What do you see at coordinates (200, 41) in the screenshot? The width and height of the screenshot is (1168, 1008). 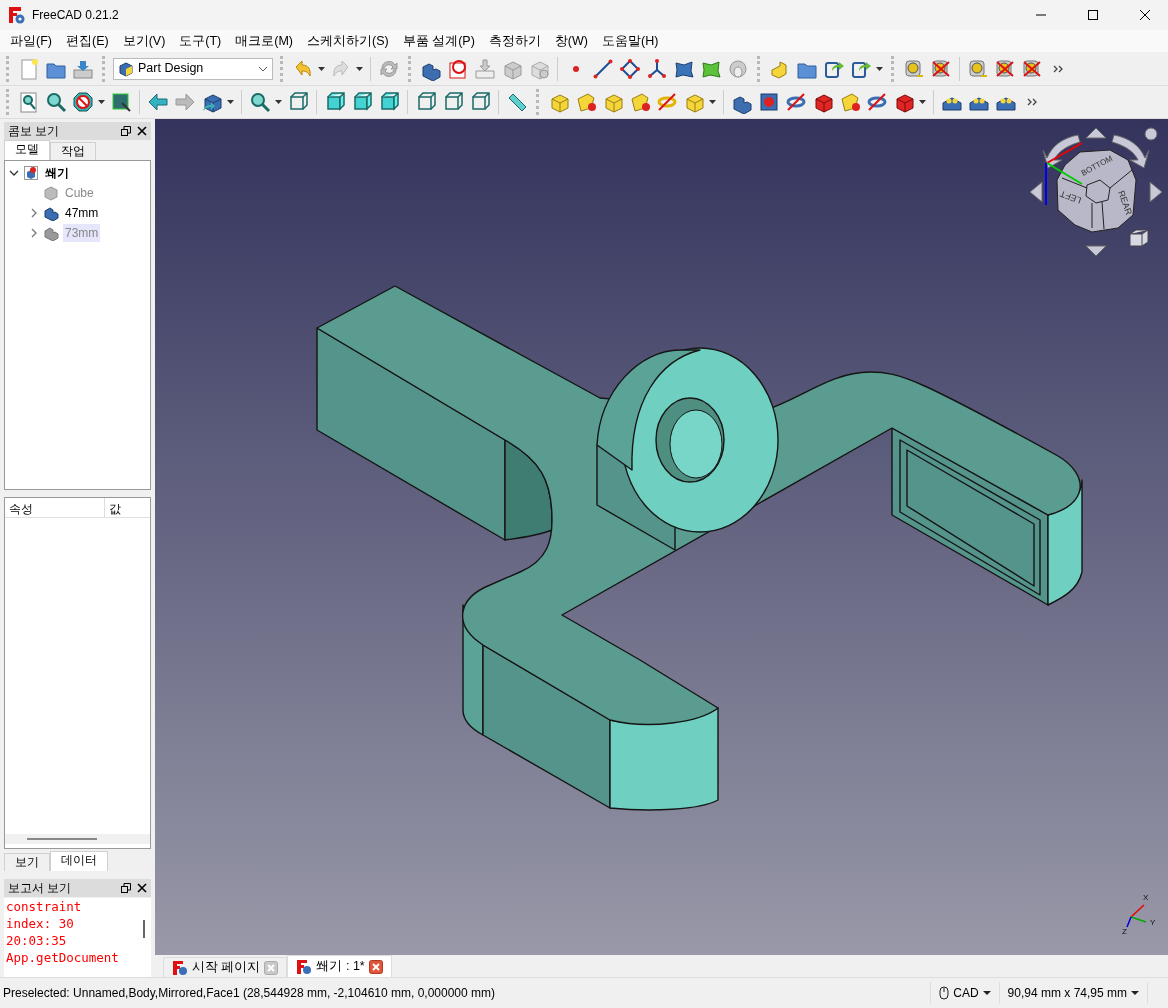 I see `menu-item: 도구(T)` at bounding box center [200, 41].